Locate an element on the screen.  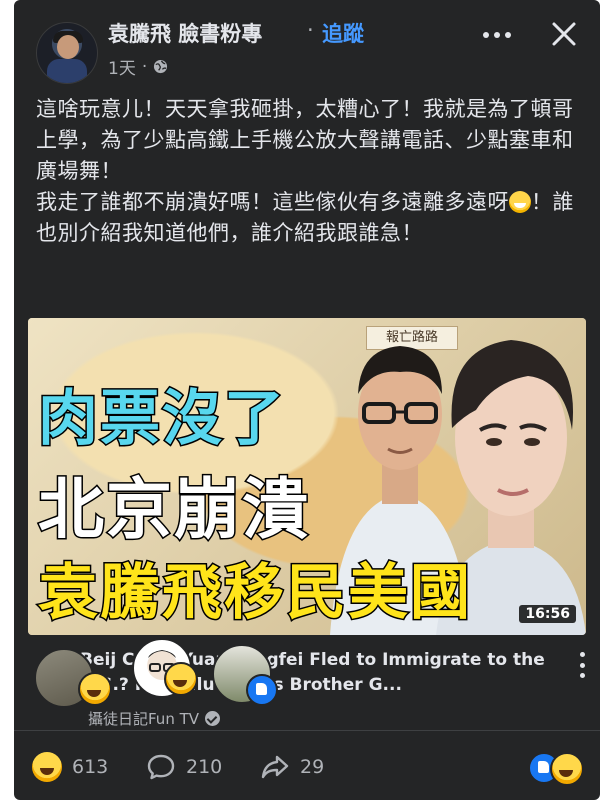
action-bar: 613 210 29 is located at coordinates (307, 767).